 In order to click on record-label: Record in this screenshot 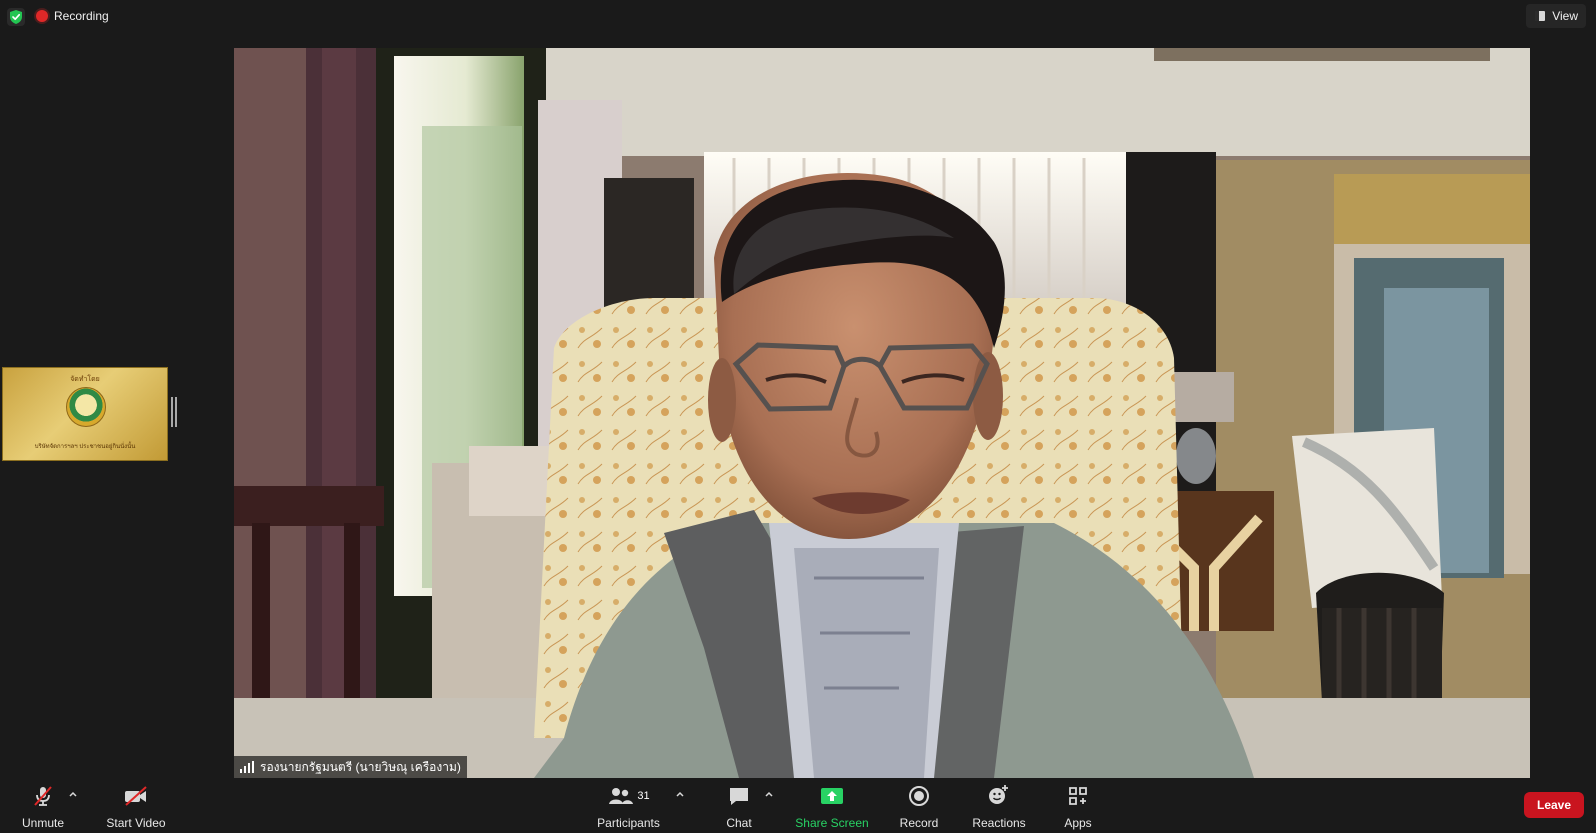, I will do `click(919, 823)`.